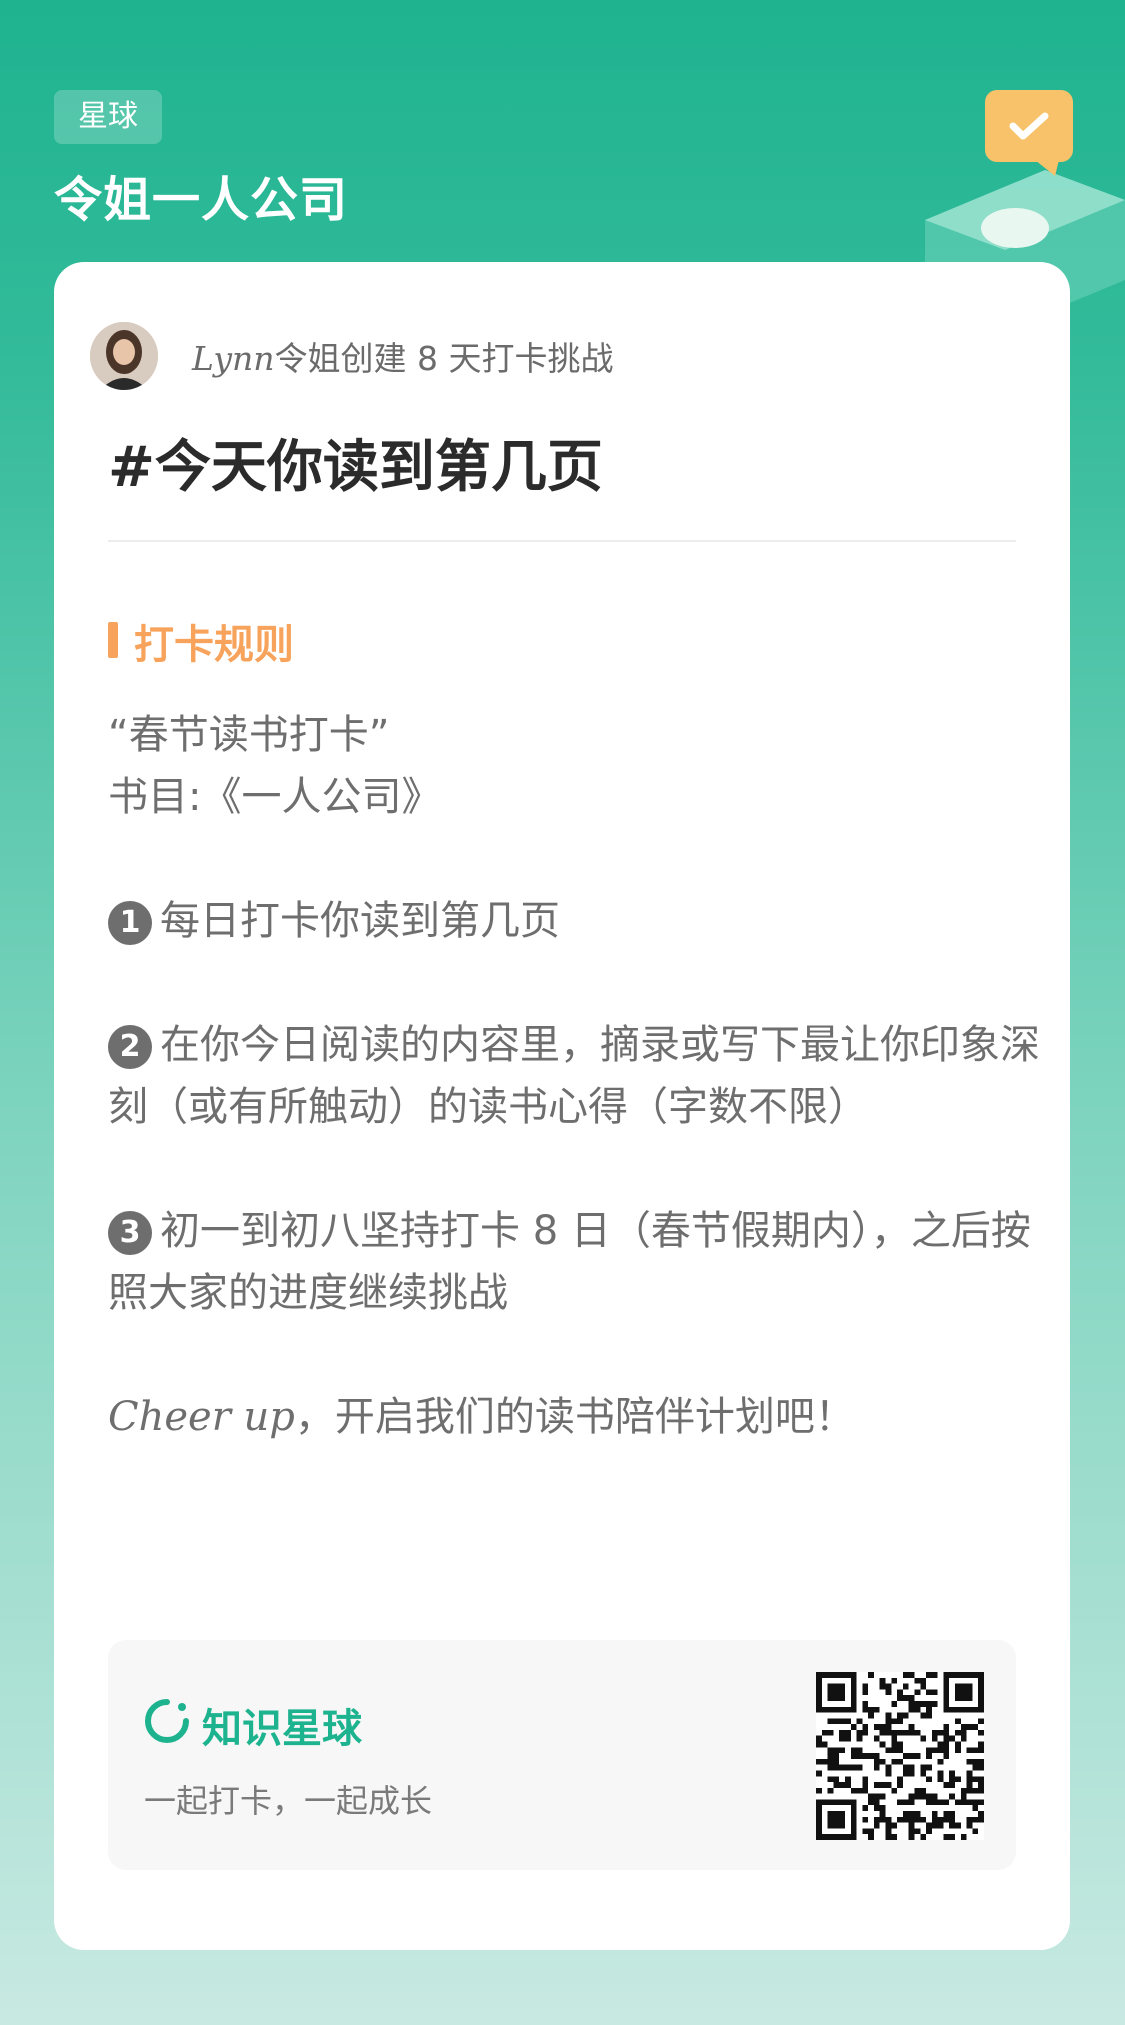 This screenshot has width=1125, height=2025. Describe the element at coordinates (130, 1047) in the screenshot. I see `number-2-icon: 2` at that location.